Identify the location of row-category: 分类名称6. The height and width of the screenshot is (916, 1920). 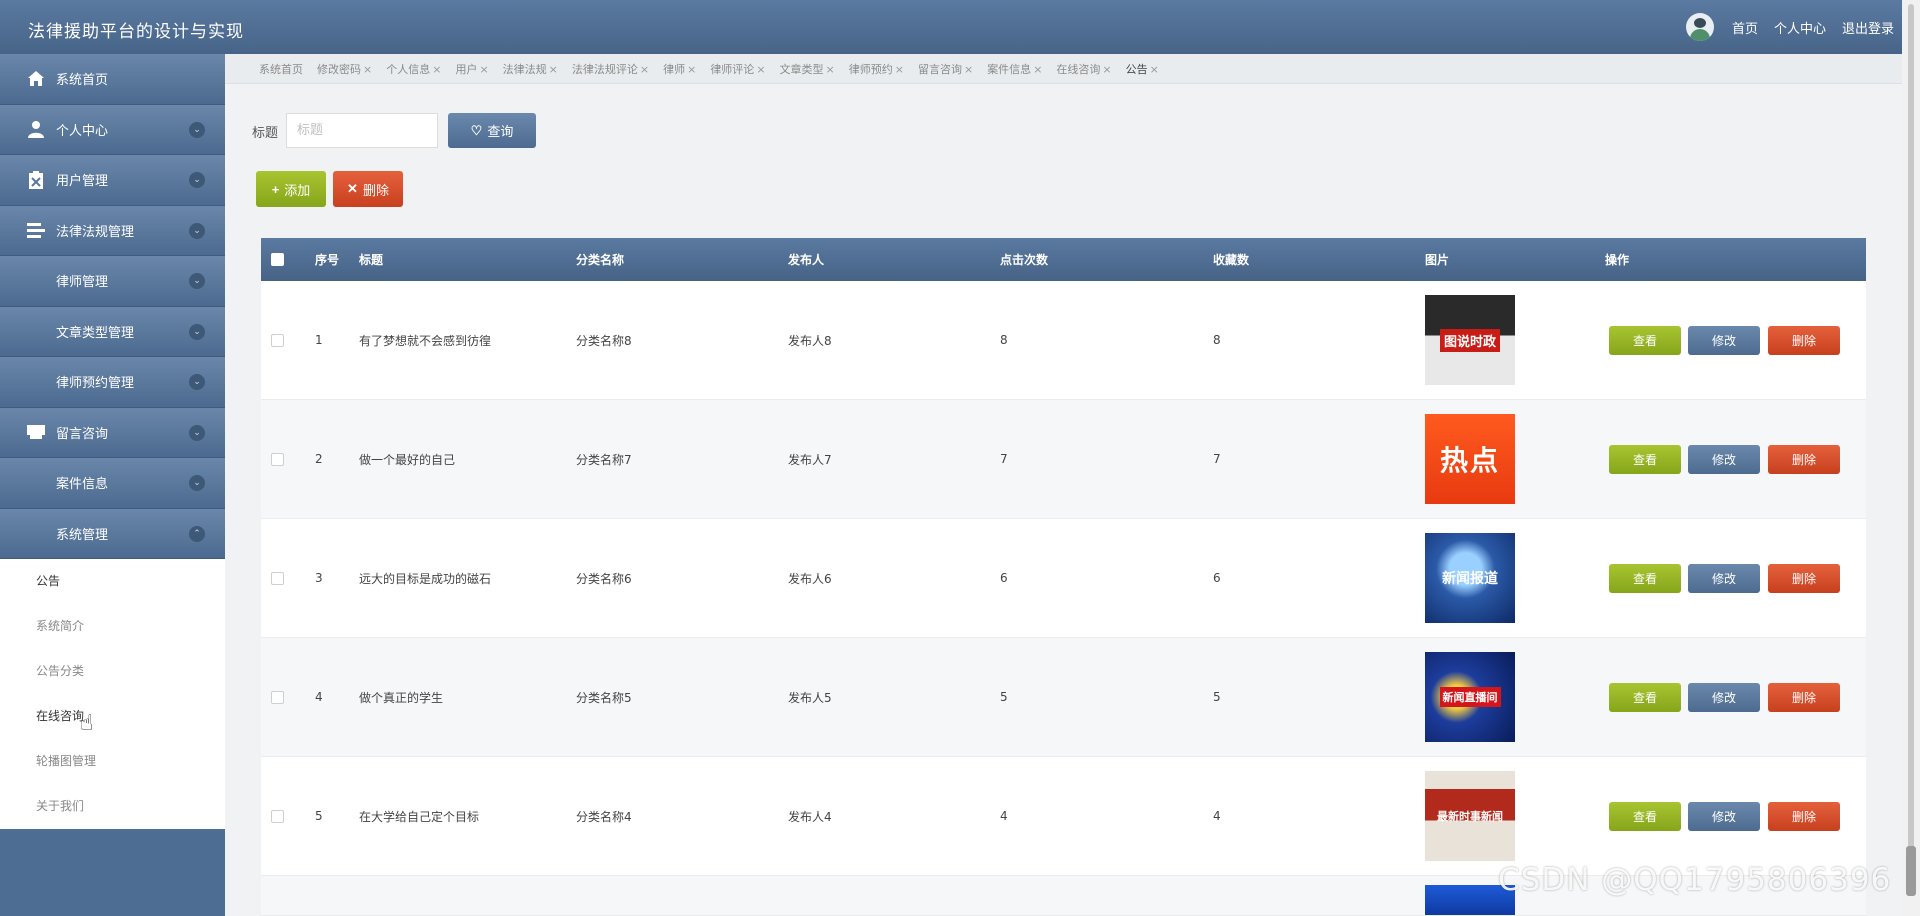
(604, 578).